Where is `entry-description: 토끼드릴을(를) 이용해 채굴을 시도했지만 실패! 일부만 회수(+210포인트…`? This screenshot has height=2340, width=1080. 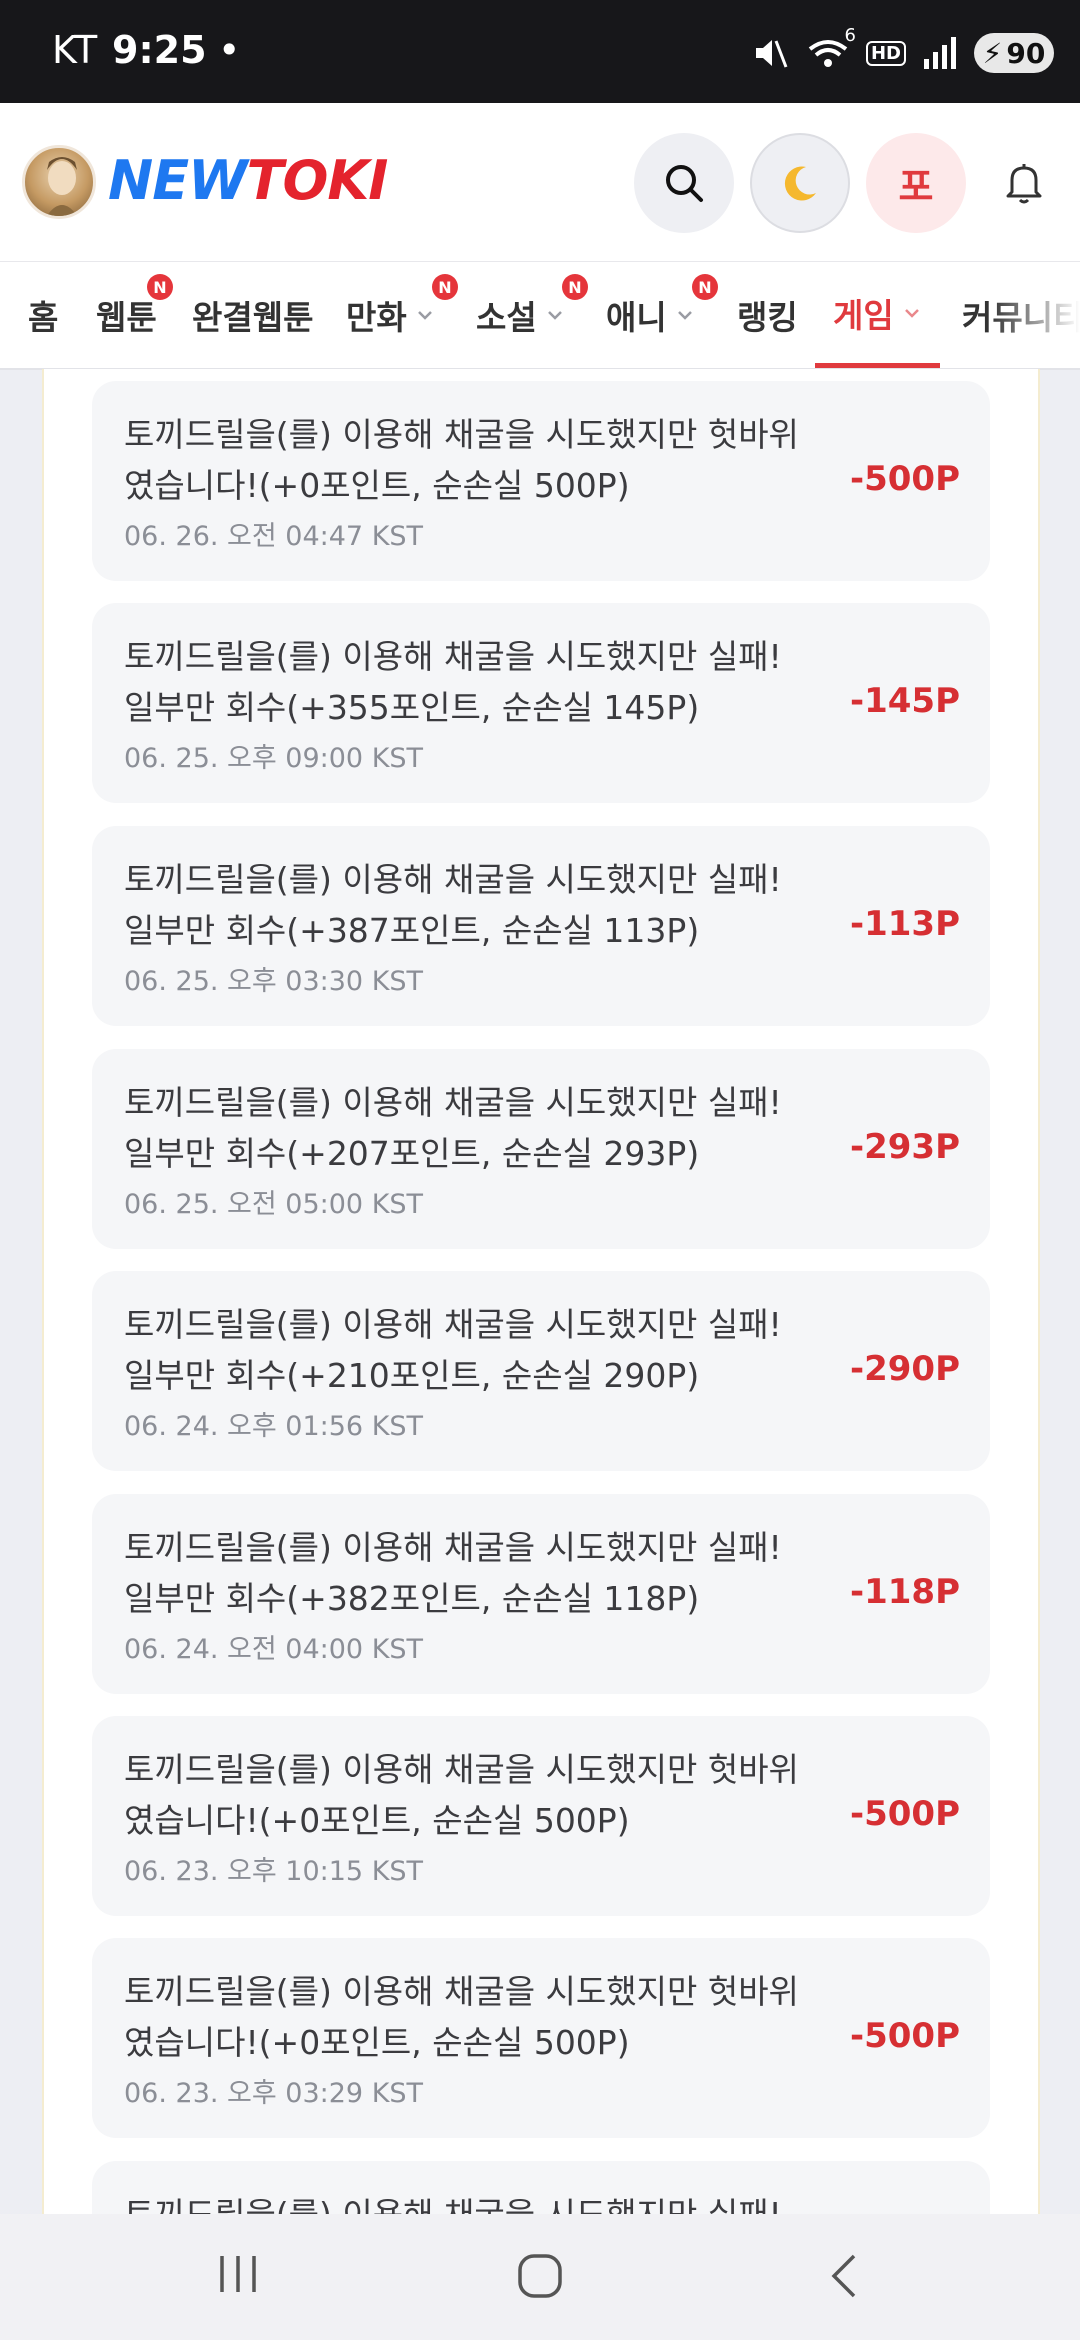
entry-description: 토끼드릴을(를) 이용해 채굴을 시도했지만 실패! 일부만 회수(+210포인트… is located at coordinates (453, 1350).